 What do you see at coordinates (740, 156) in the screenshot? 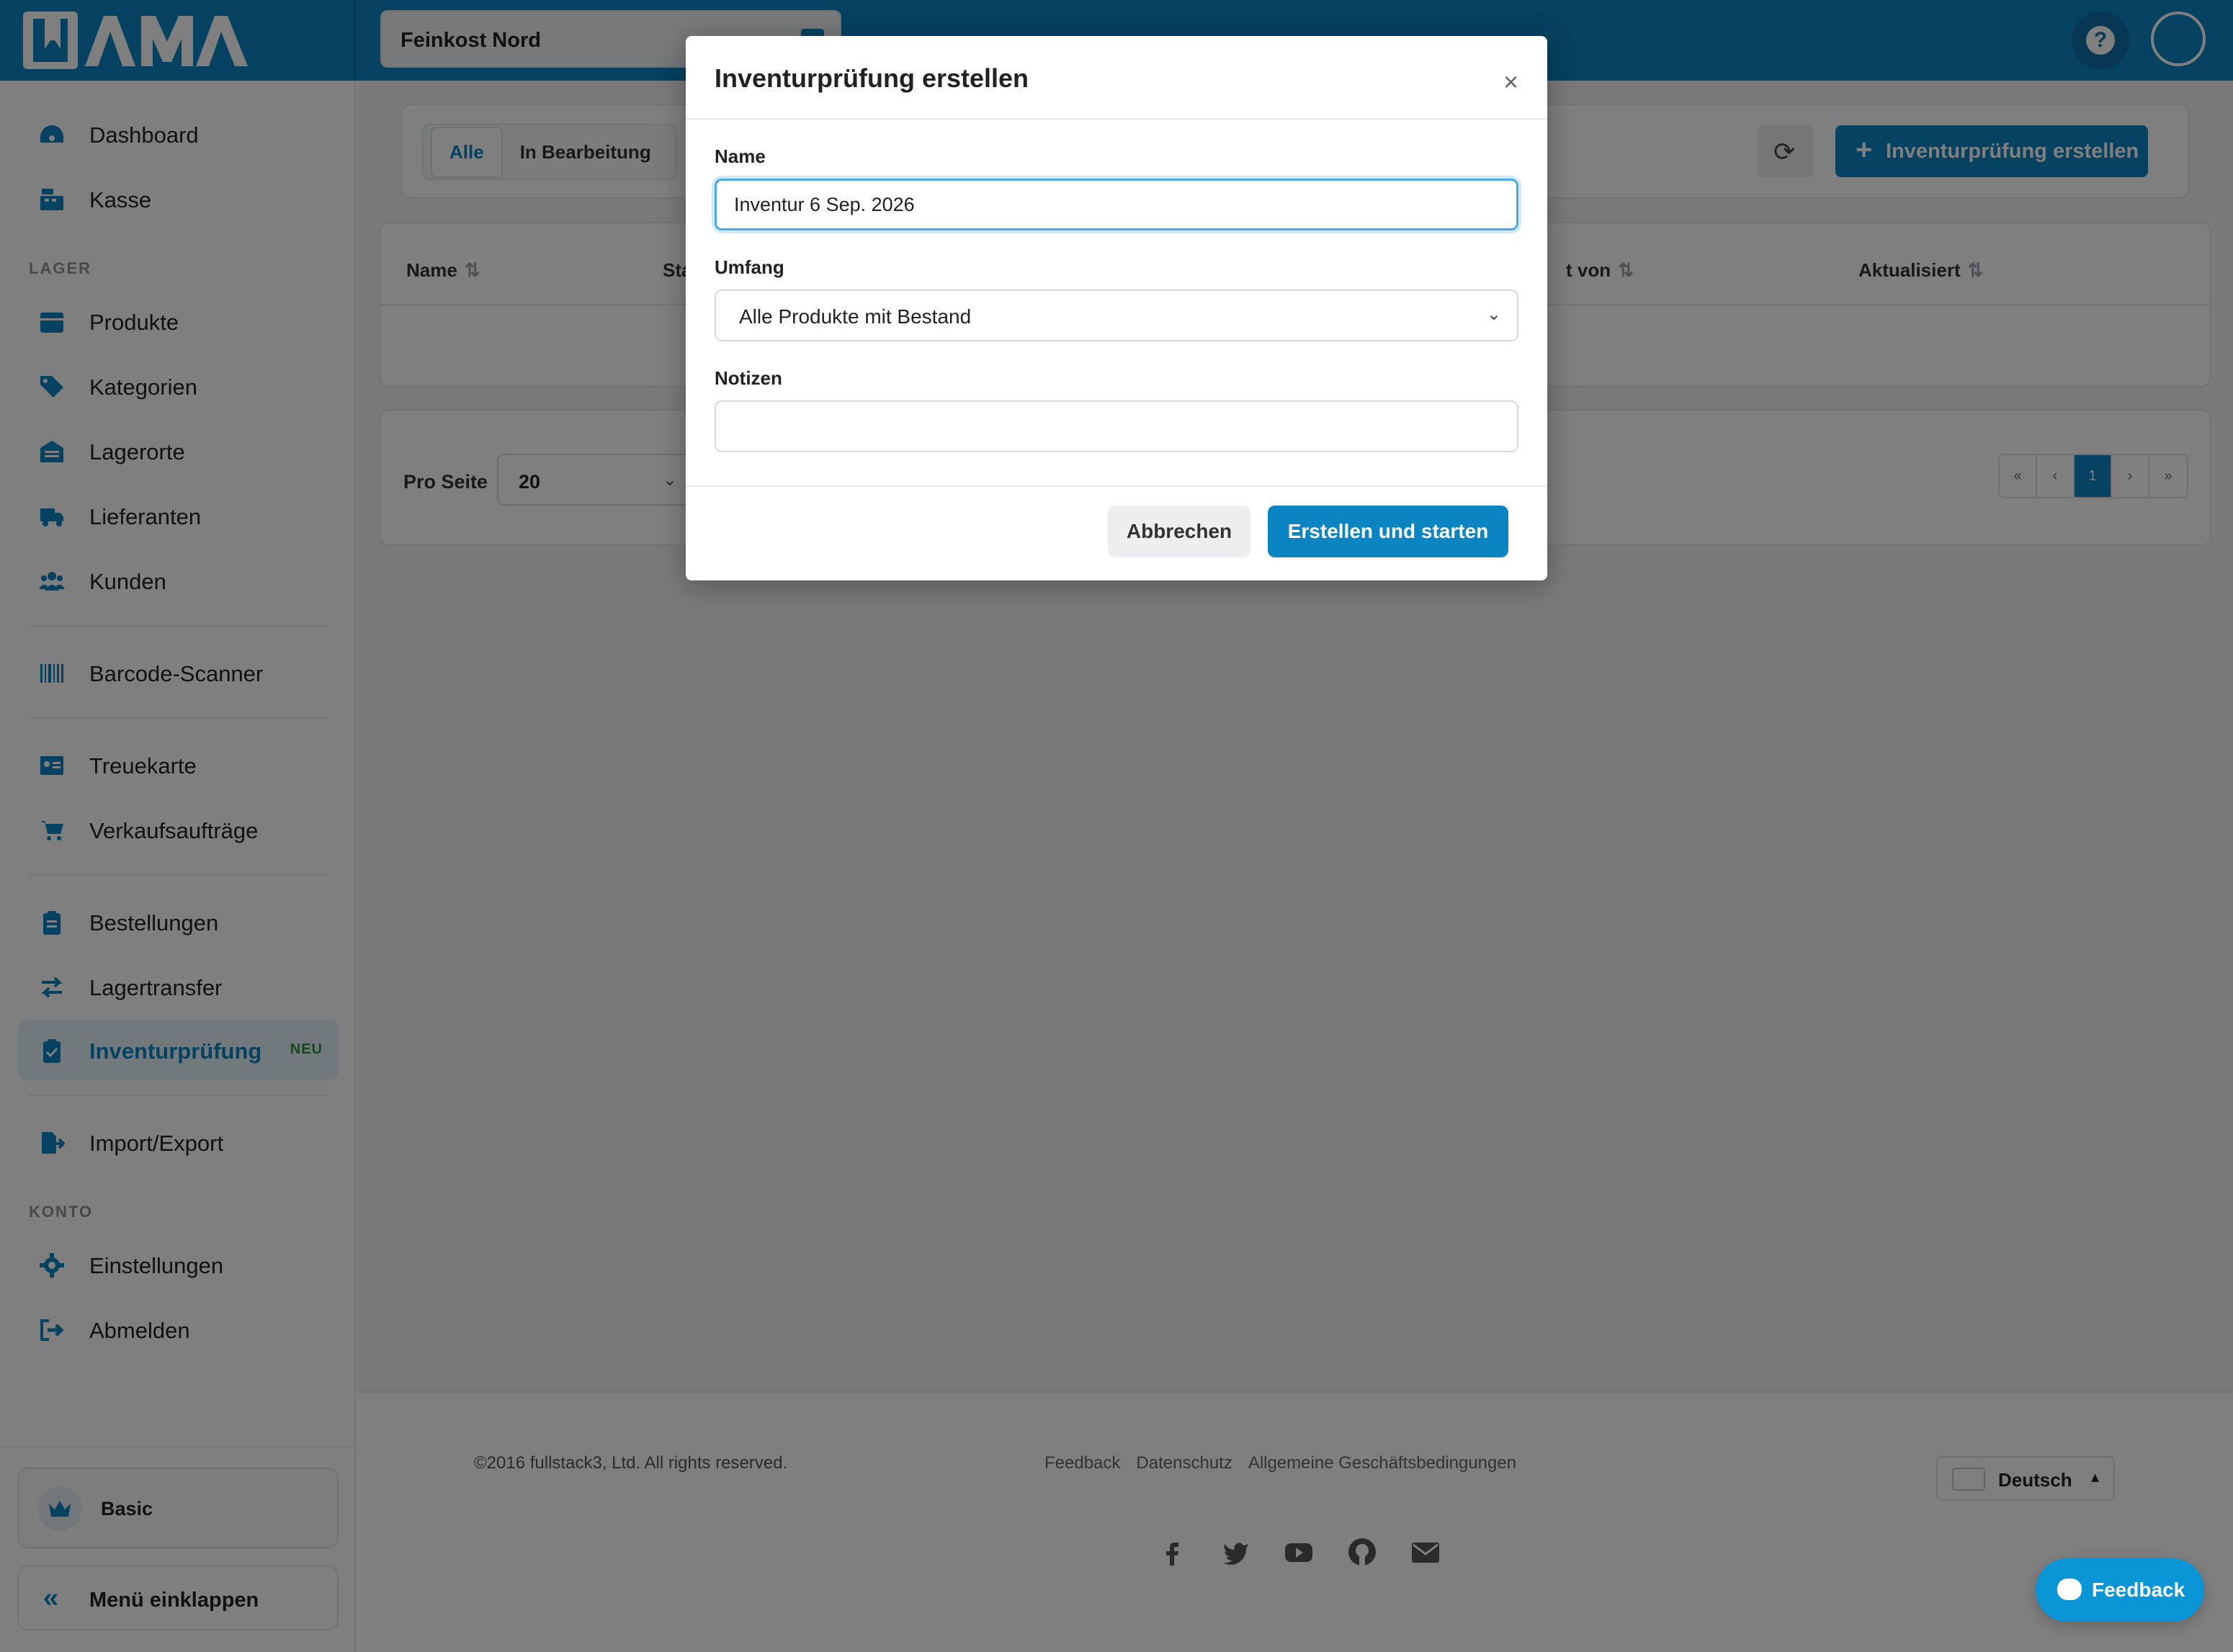
I see `name-label: Name` at bounding box center [740, 156].